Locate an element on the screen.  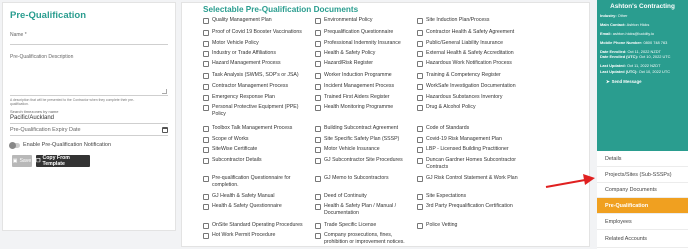
document-option: SiteWise Certificate is located at coordinates (253, 149).